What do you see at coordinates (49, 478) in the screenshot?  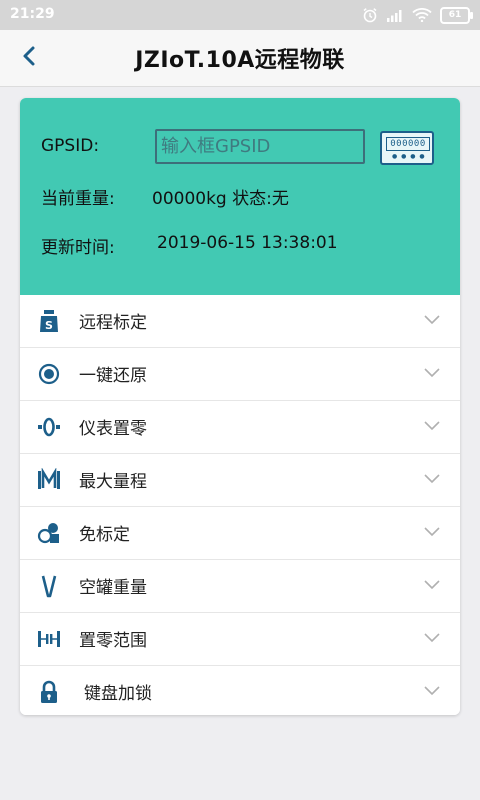 I see `max-range-icon` at bounding box center [49, 478].